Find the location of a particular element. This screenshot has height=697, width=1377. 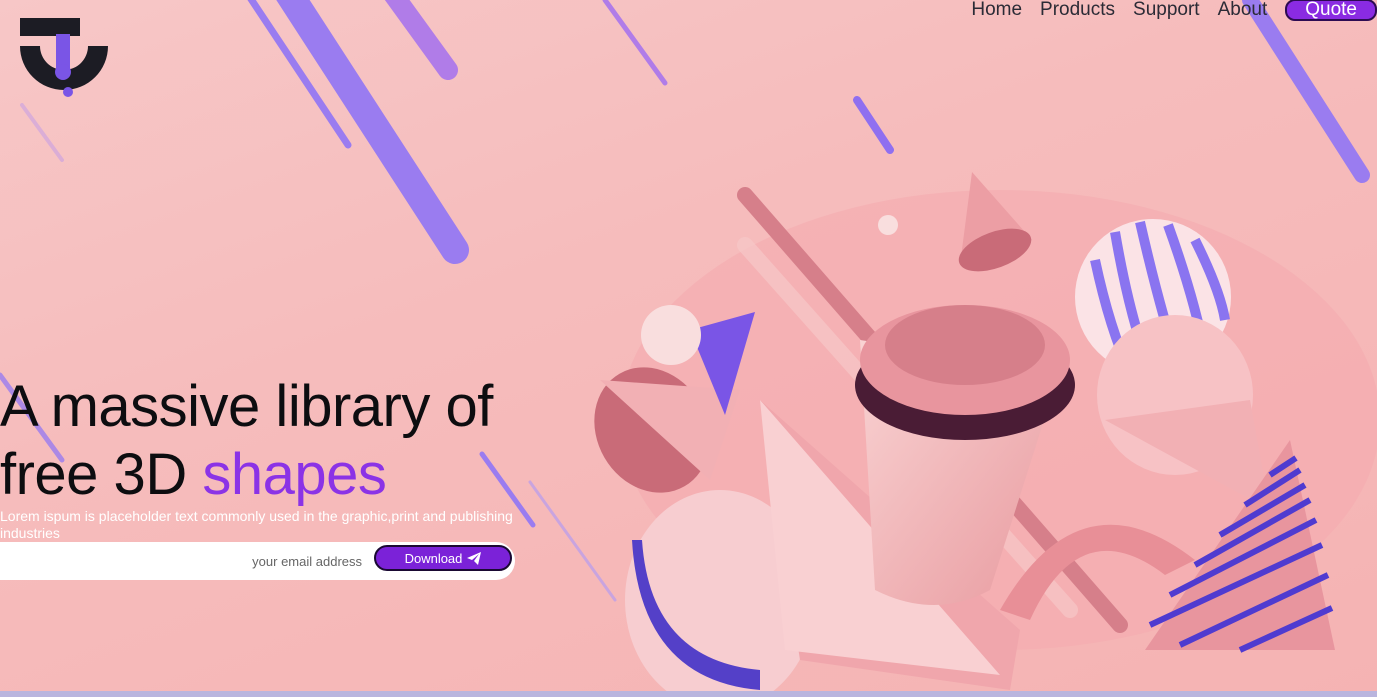

headline-accent: shapes is located at coordinates (294, 474).